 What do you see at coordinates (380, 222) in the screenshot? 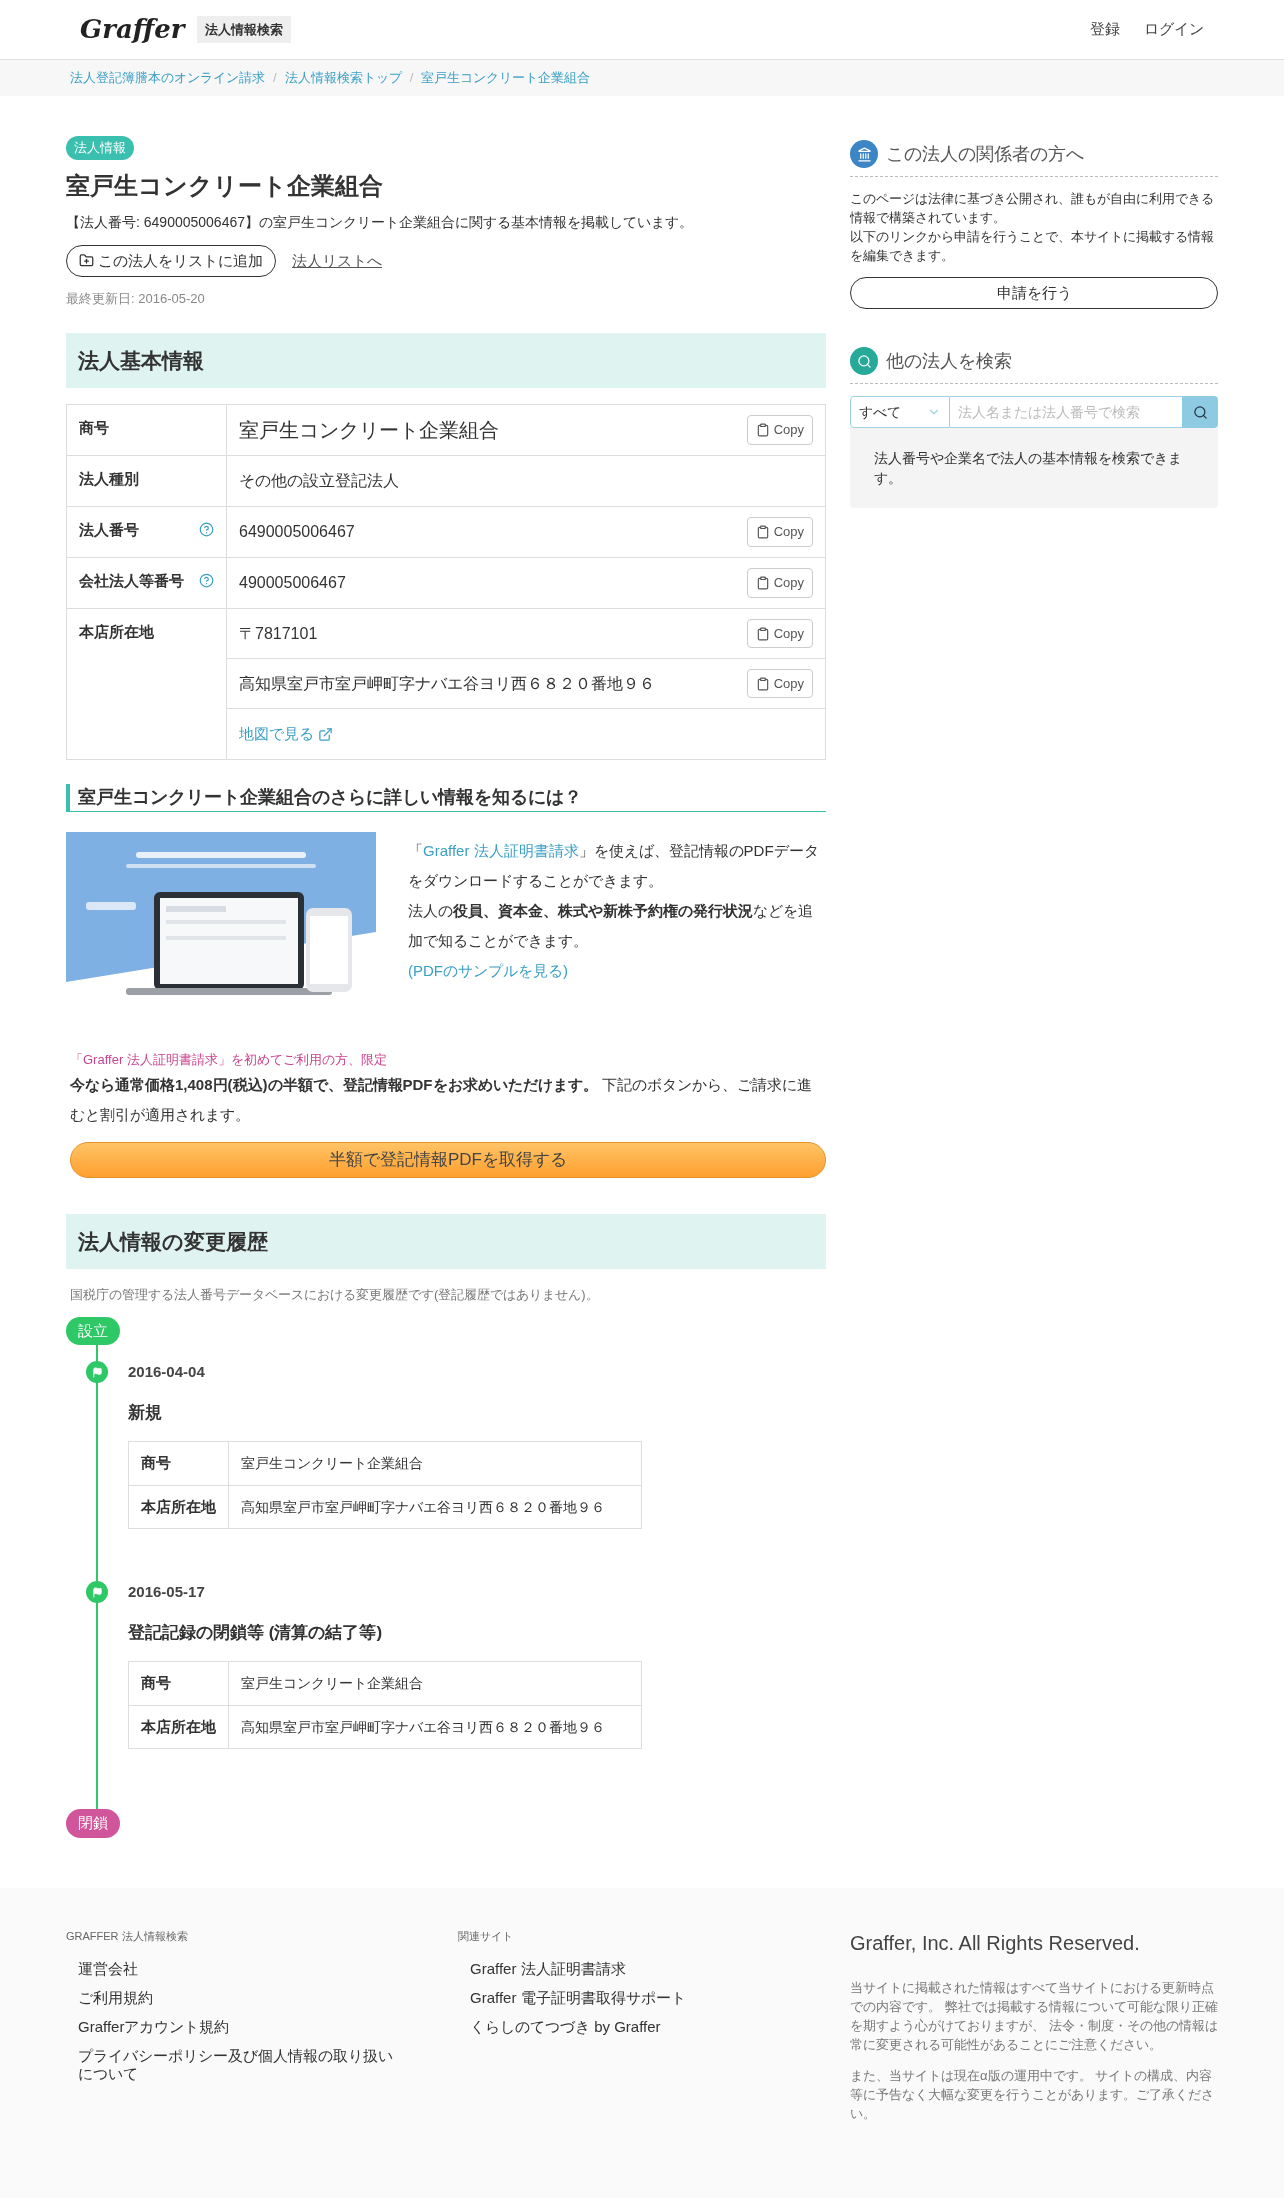
I see `company-description: 【法人番号: 6490005006467】の室戸生コンクリート企業組合に関する基本情報を掲載しています。` at bounding box center [380, 222].